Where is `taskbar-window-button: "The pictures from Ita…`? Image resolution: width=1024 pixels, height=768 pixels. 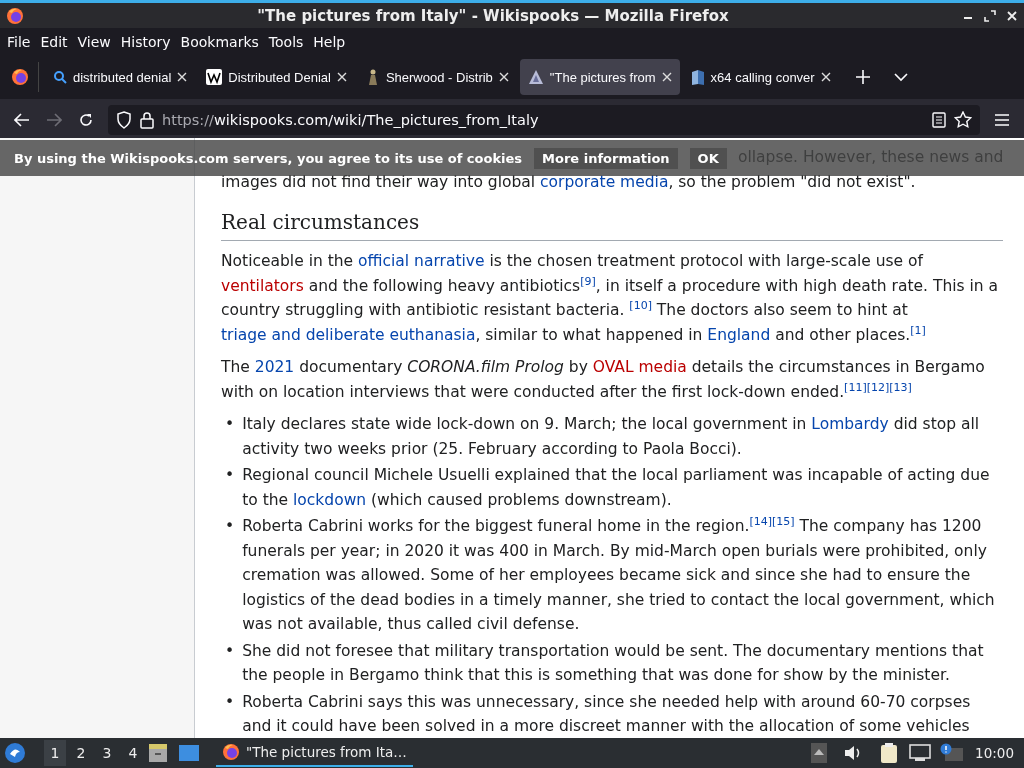
taskbar-window-button: "The pictures from Ita… is located at coordinates (314, 753).